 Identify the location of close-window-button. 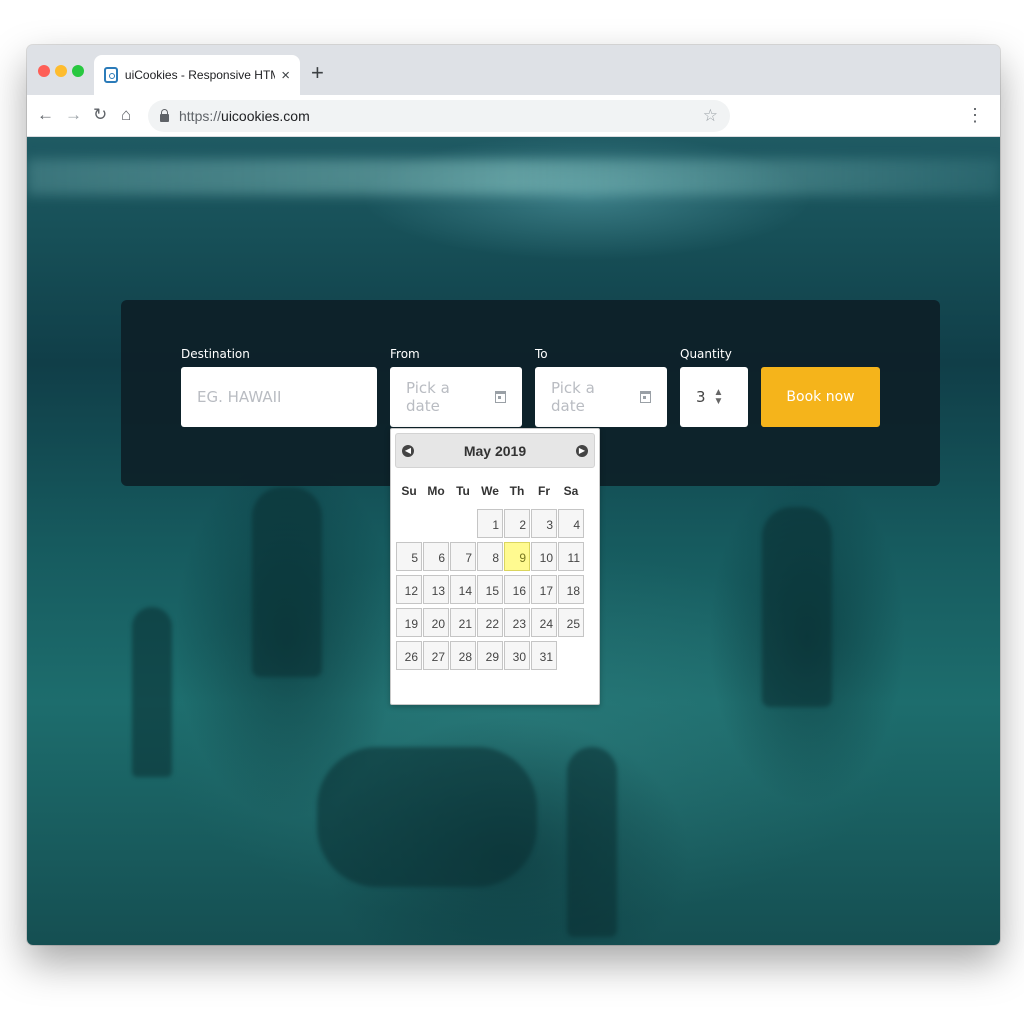
(44, 71).